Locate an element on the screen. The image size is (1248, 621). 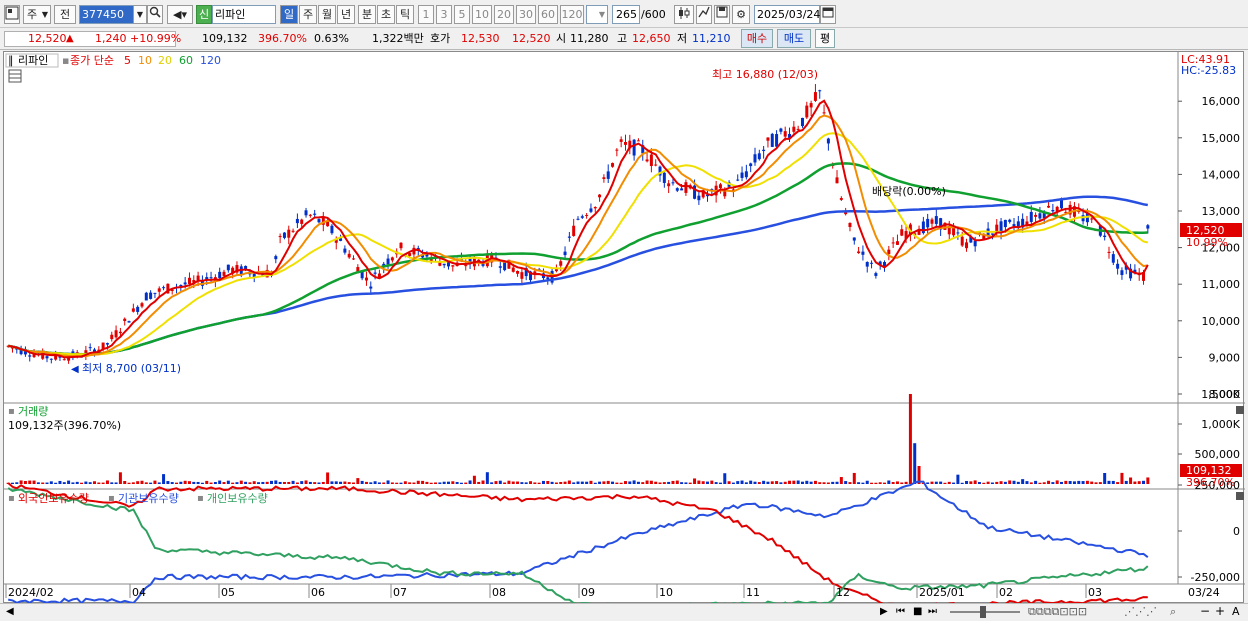
rewind-icon: ⏮ is located at coordinates (900, 611).